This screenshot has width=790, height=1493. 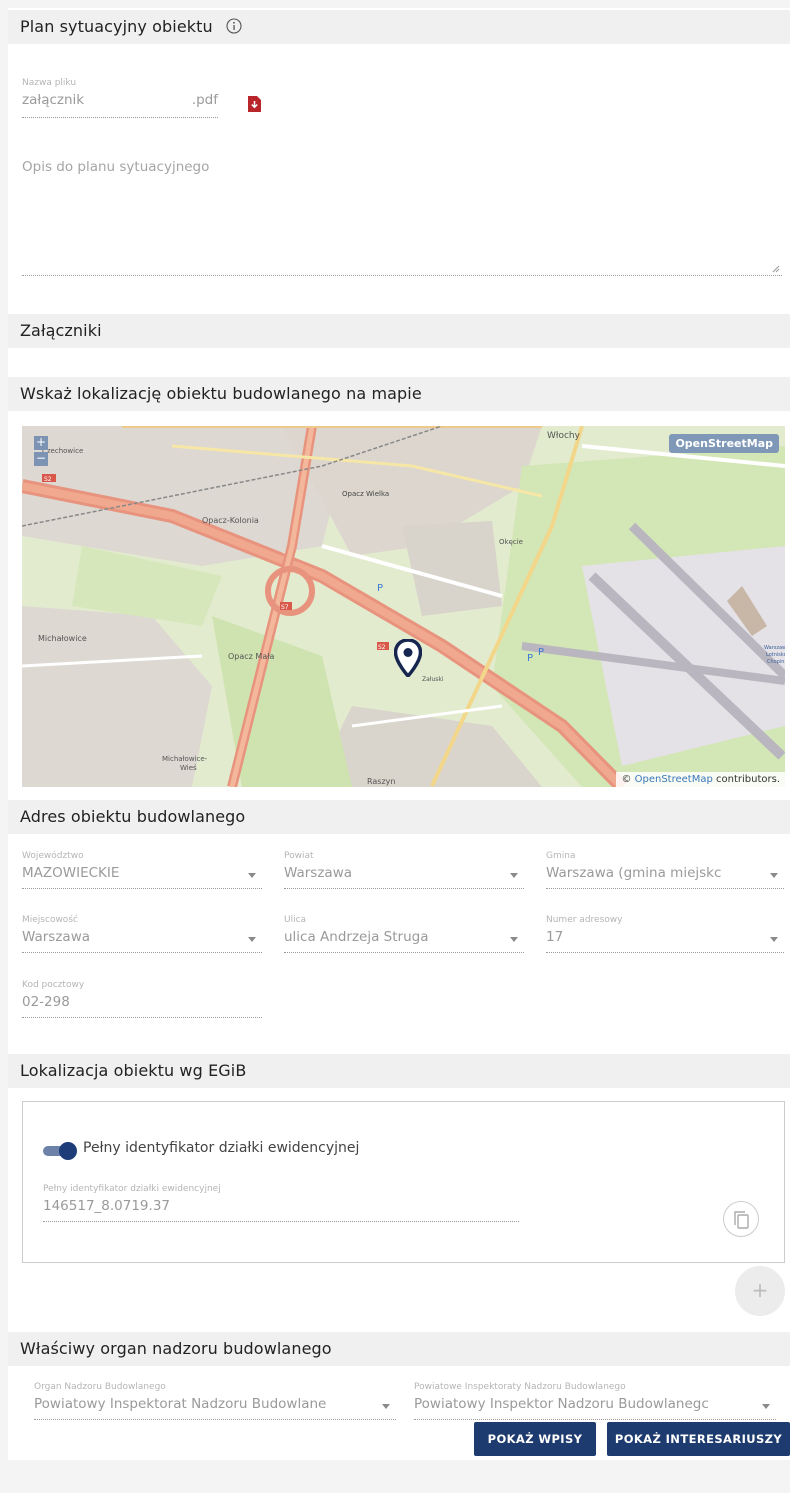 What do you see at coordinates (204, 100) in the screenshot?
I see `file-extension: .pdf` at bounding box center [204, 100].